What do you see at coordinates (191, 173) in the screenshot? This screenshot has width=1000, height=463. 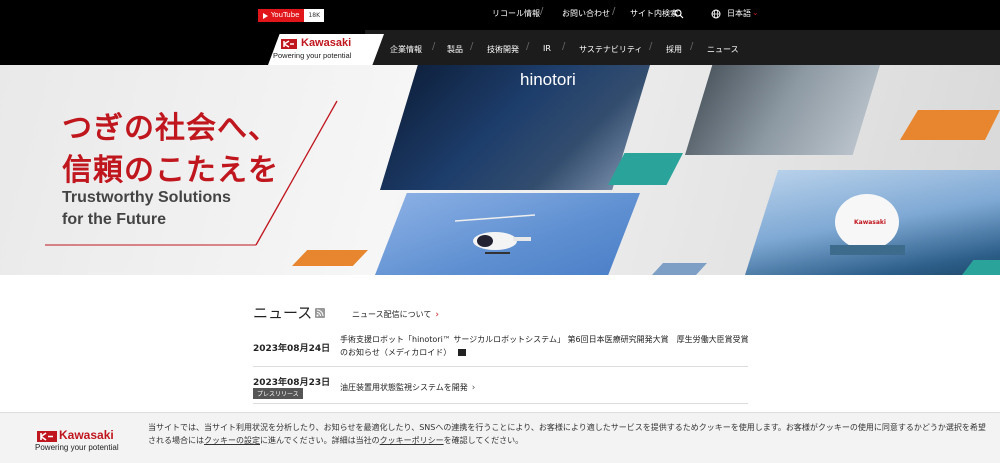 I see `hero-red-divider-line` at bounding box center [191, 173].